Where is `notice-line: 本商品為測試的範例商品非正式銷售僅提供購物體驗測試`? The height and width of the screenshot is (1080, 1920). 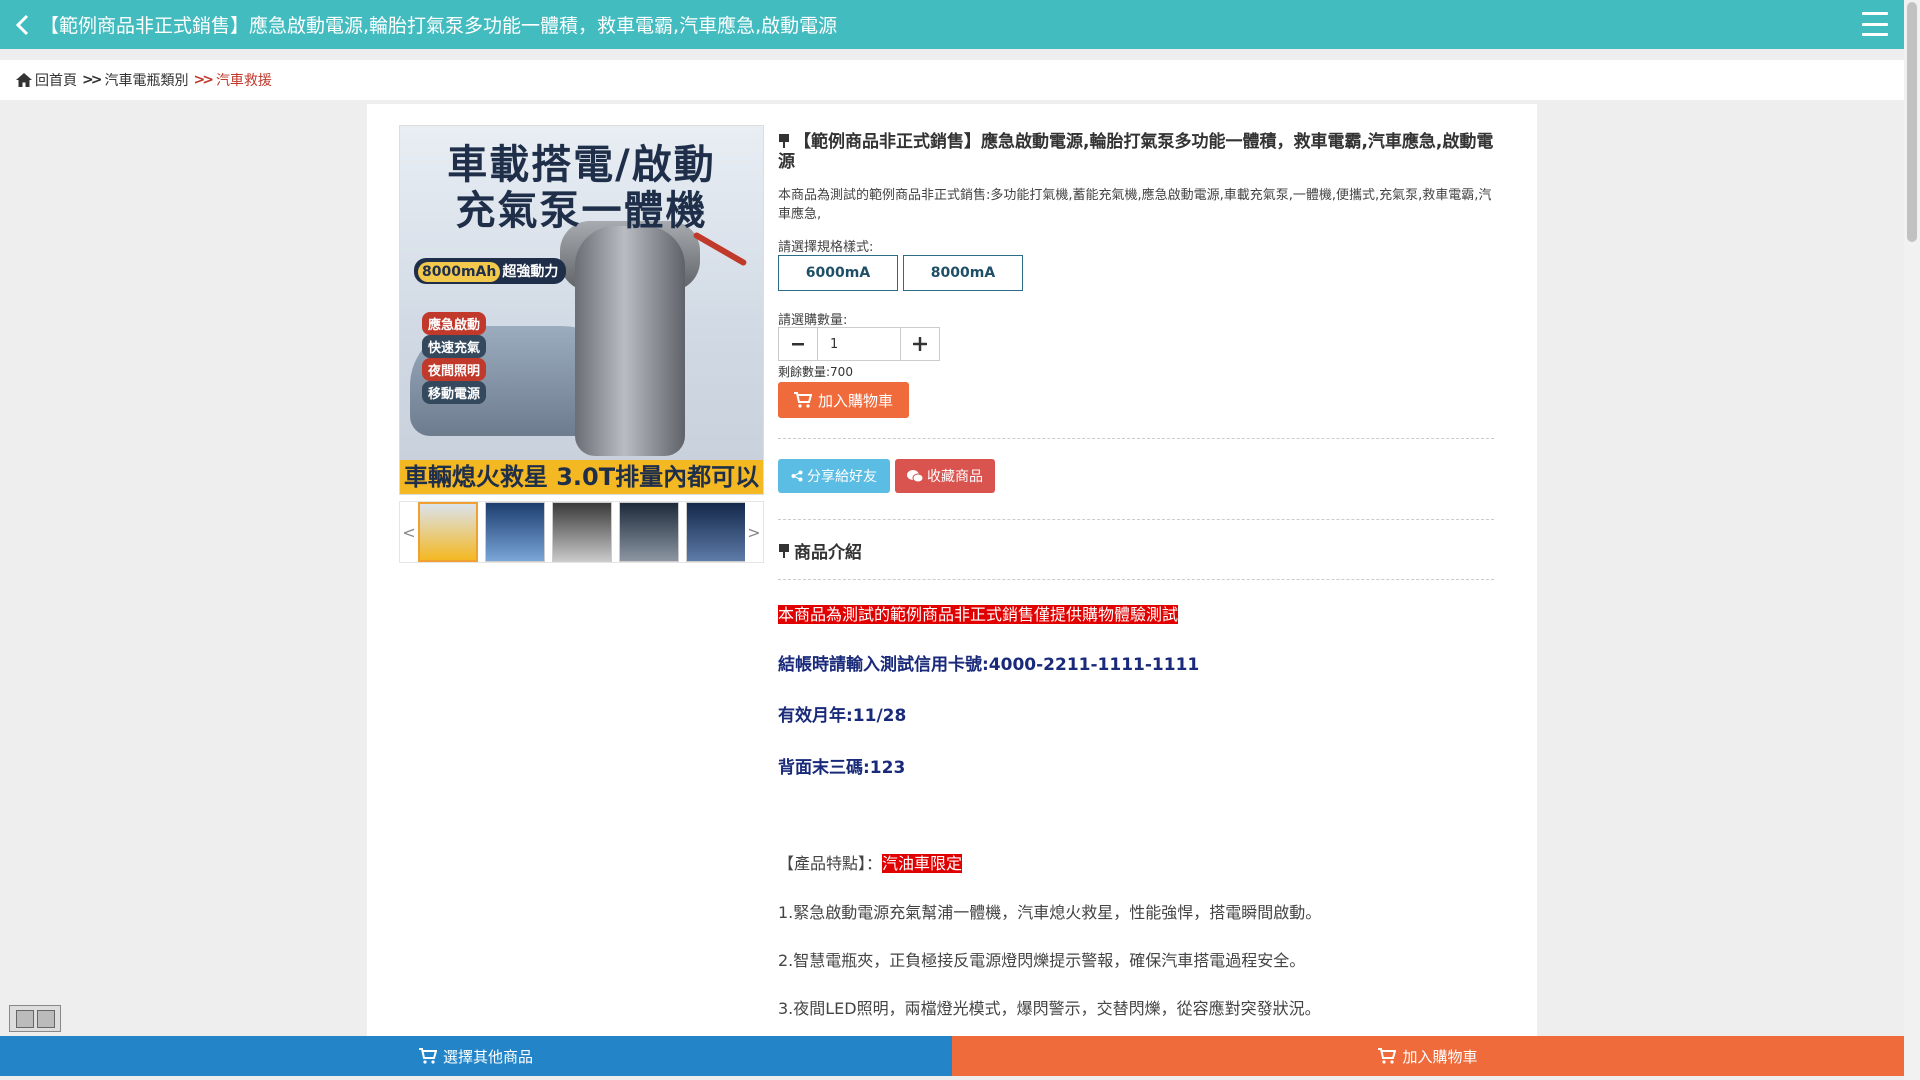
notice-line: 本商品為測試的範例商品非正式銷售僅提供購物體驗測試 is located at coordinates (978, 613).